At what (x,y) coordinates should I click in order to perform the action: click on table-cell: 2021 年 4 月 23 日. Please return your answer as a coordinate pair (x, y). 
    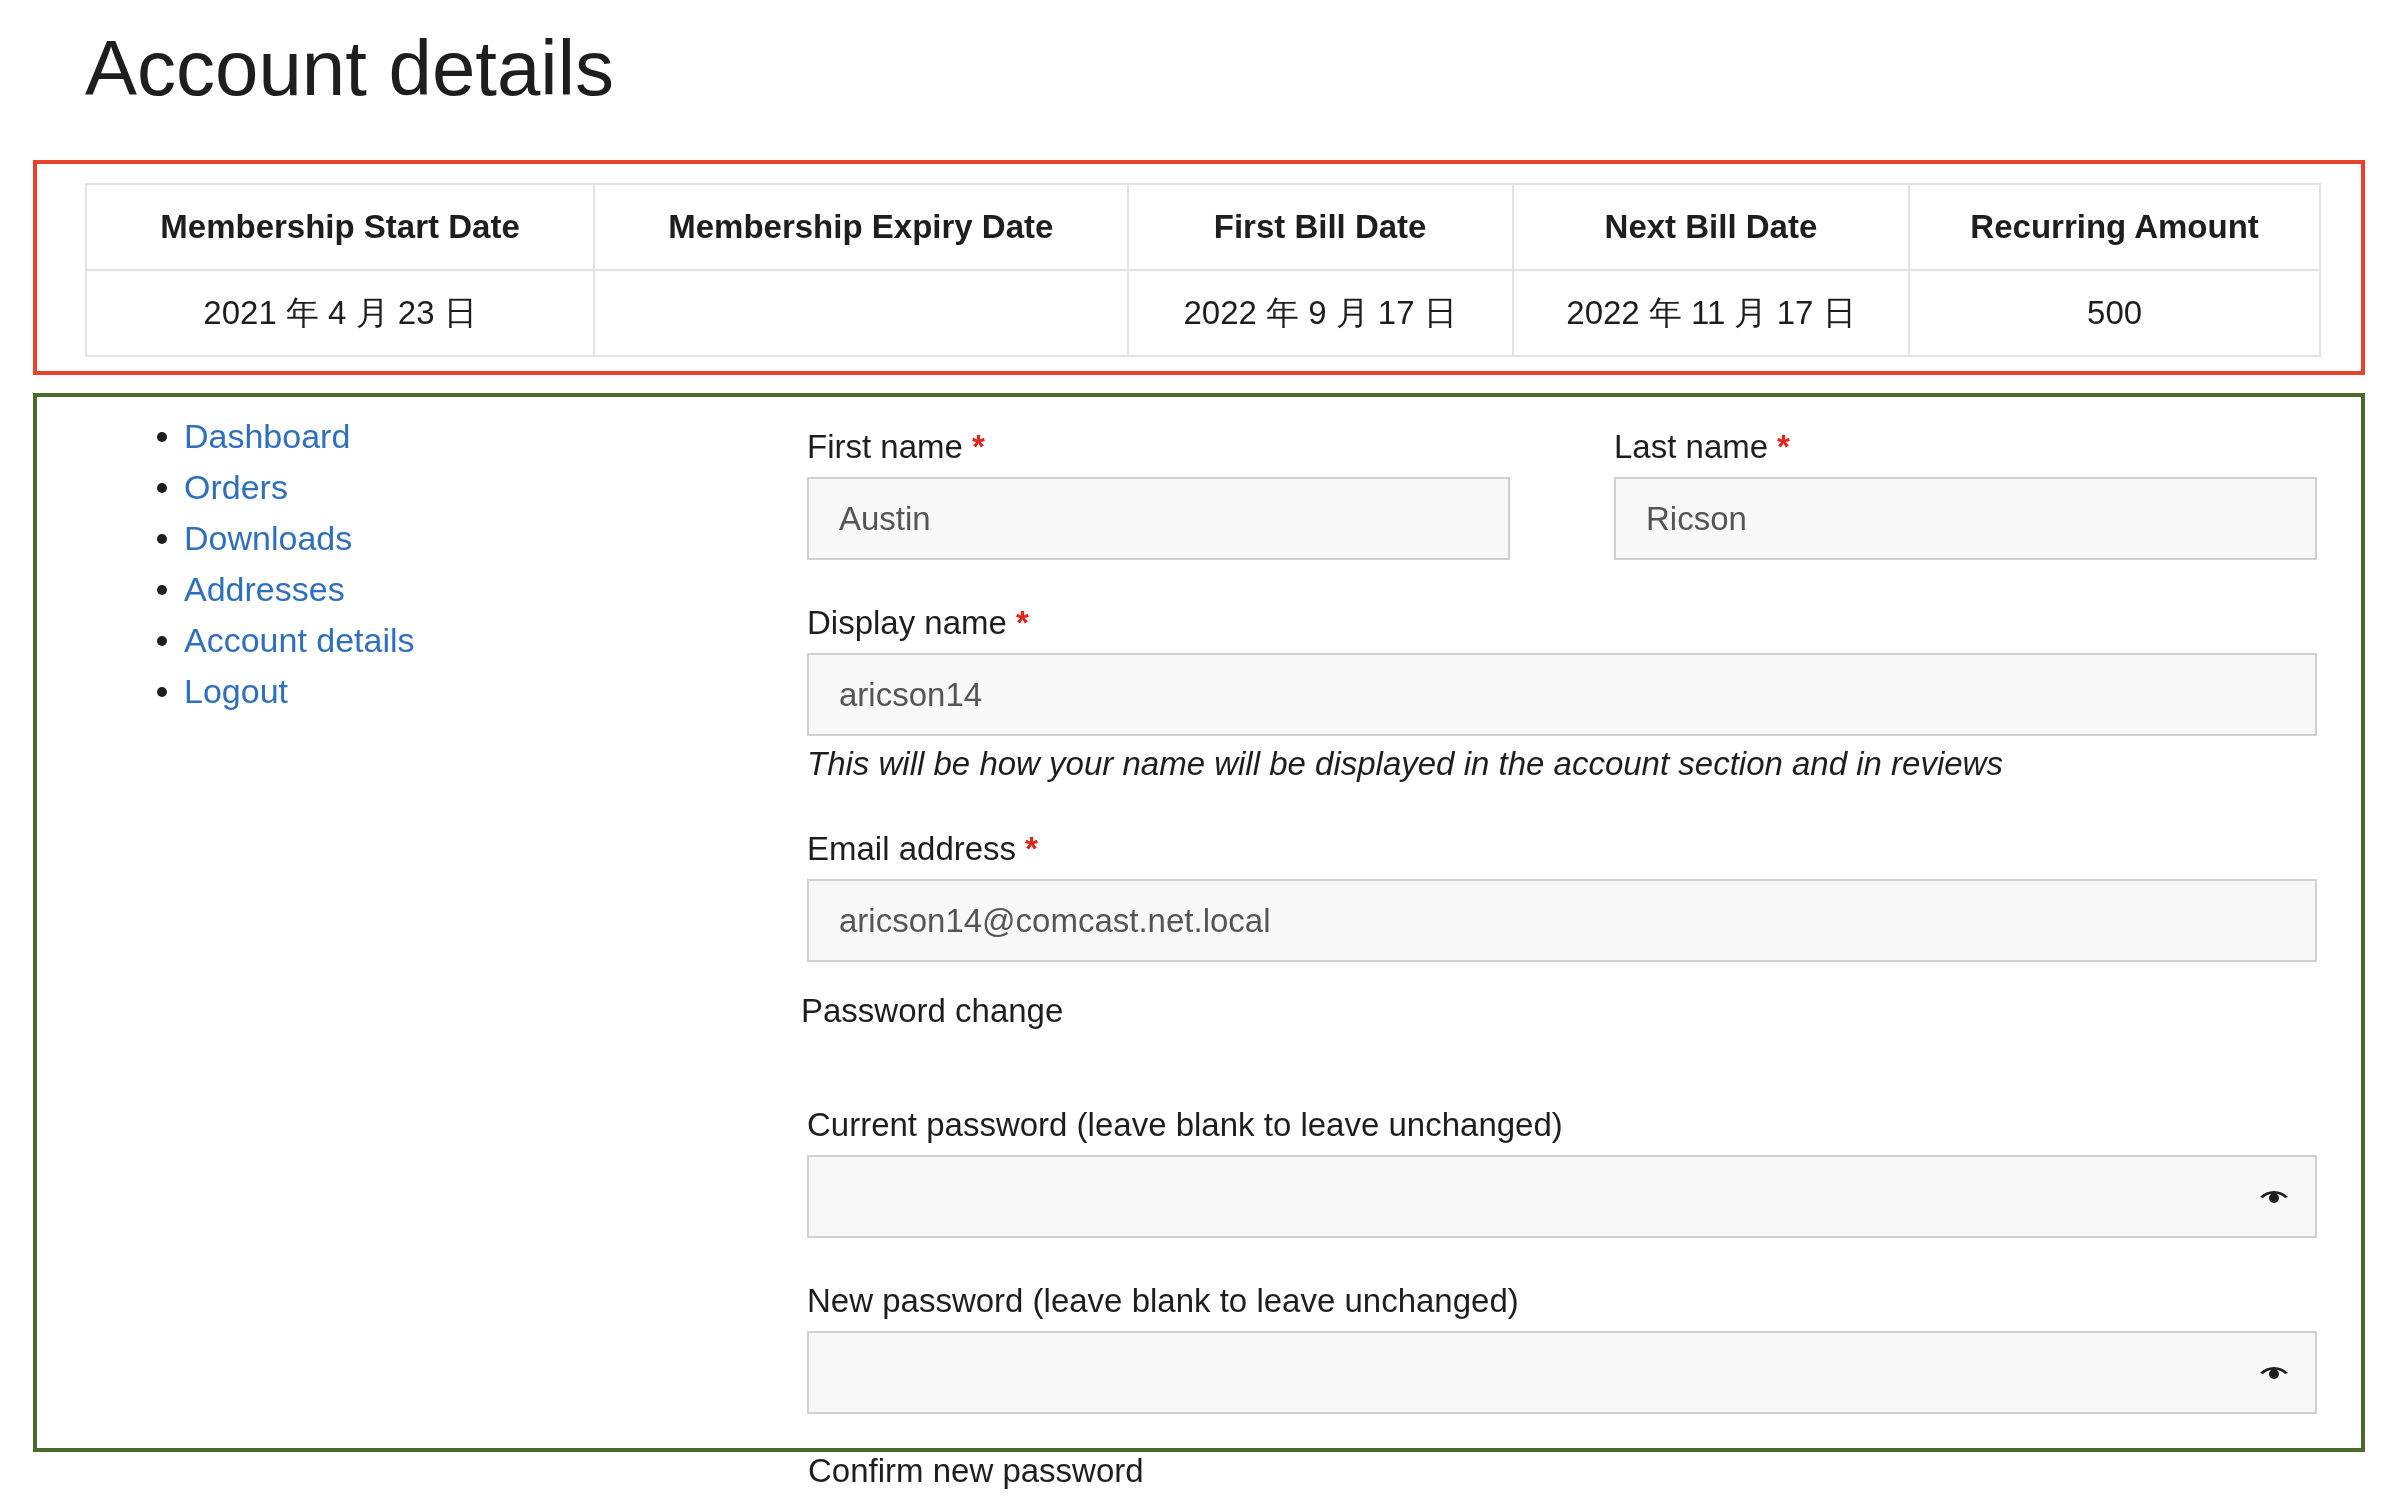
    Looking at the image, I should click on (340, 313).